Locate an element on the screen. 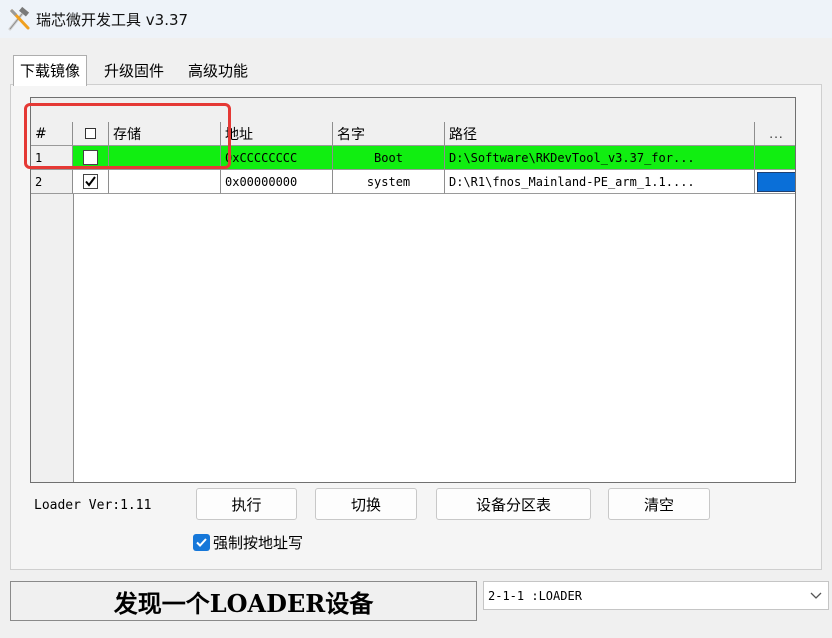  col-header-address: 地址 is located at coordinates (277, 134).